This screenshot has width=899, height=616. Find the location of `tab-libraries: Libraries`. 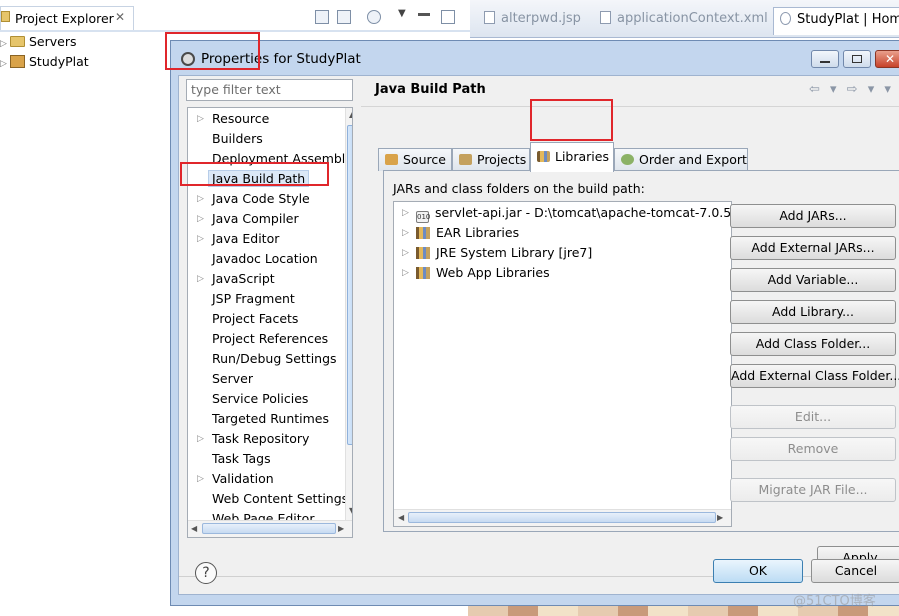

tab-libraries: Libraries is located at coordinates (572, 157).